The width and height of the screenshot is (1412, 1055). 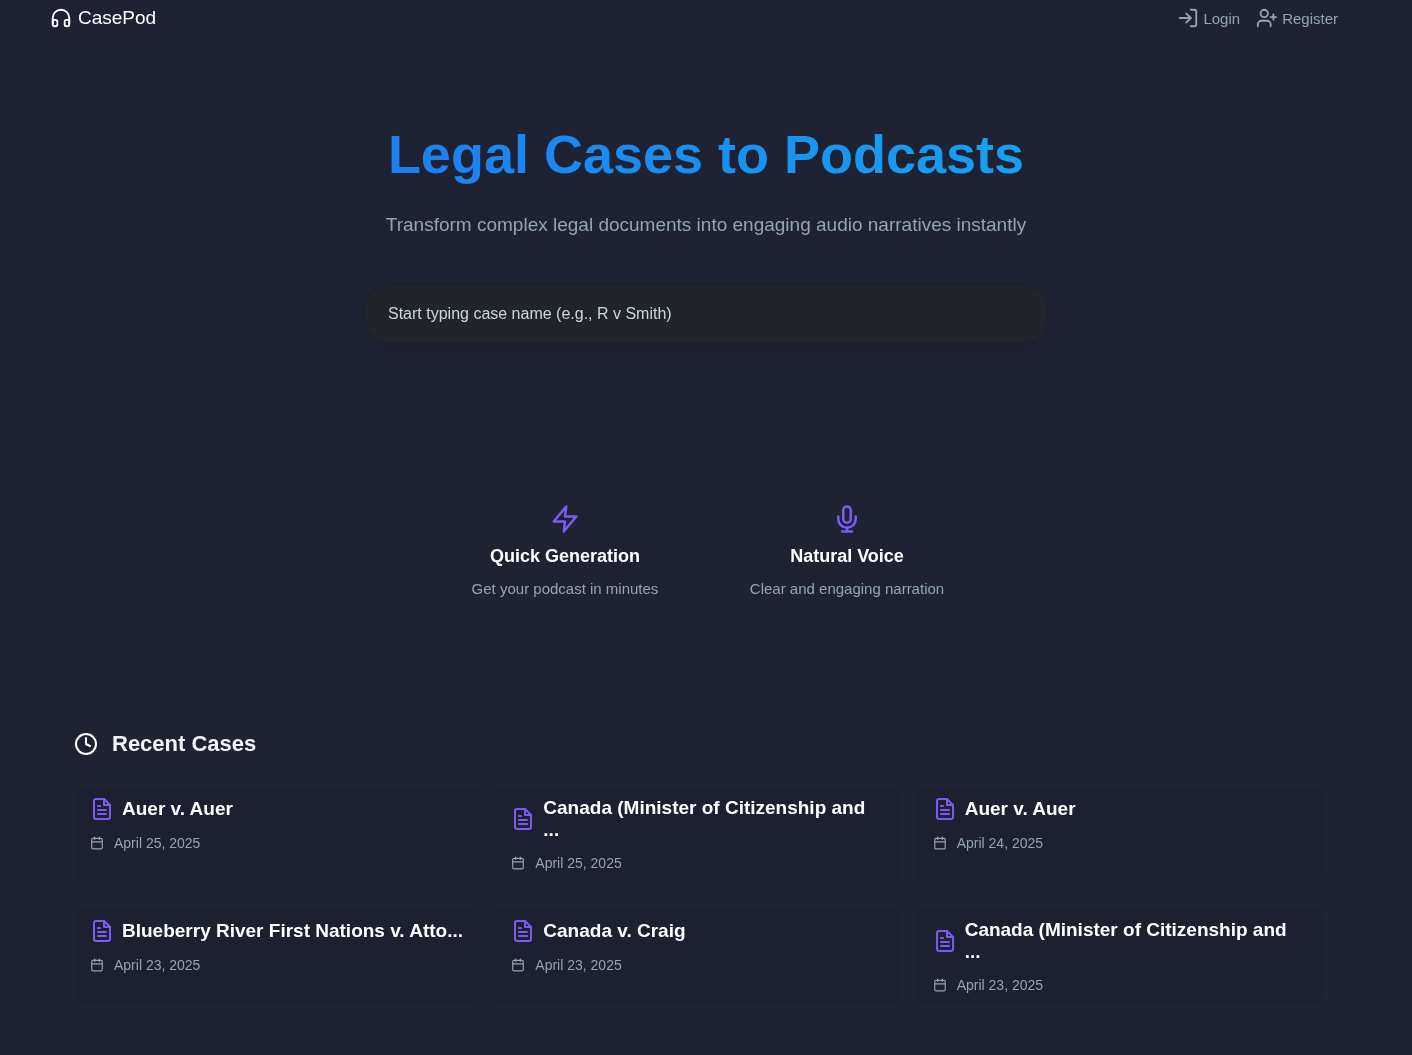 What do you see at coordinates (565, 589) in the screenshot?
I see `feature-description: Get your podcast in minutes` at bounding box center [565, 589].